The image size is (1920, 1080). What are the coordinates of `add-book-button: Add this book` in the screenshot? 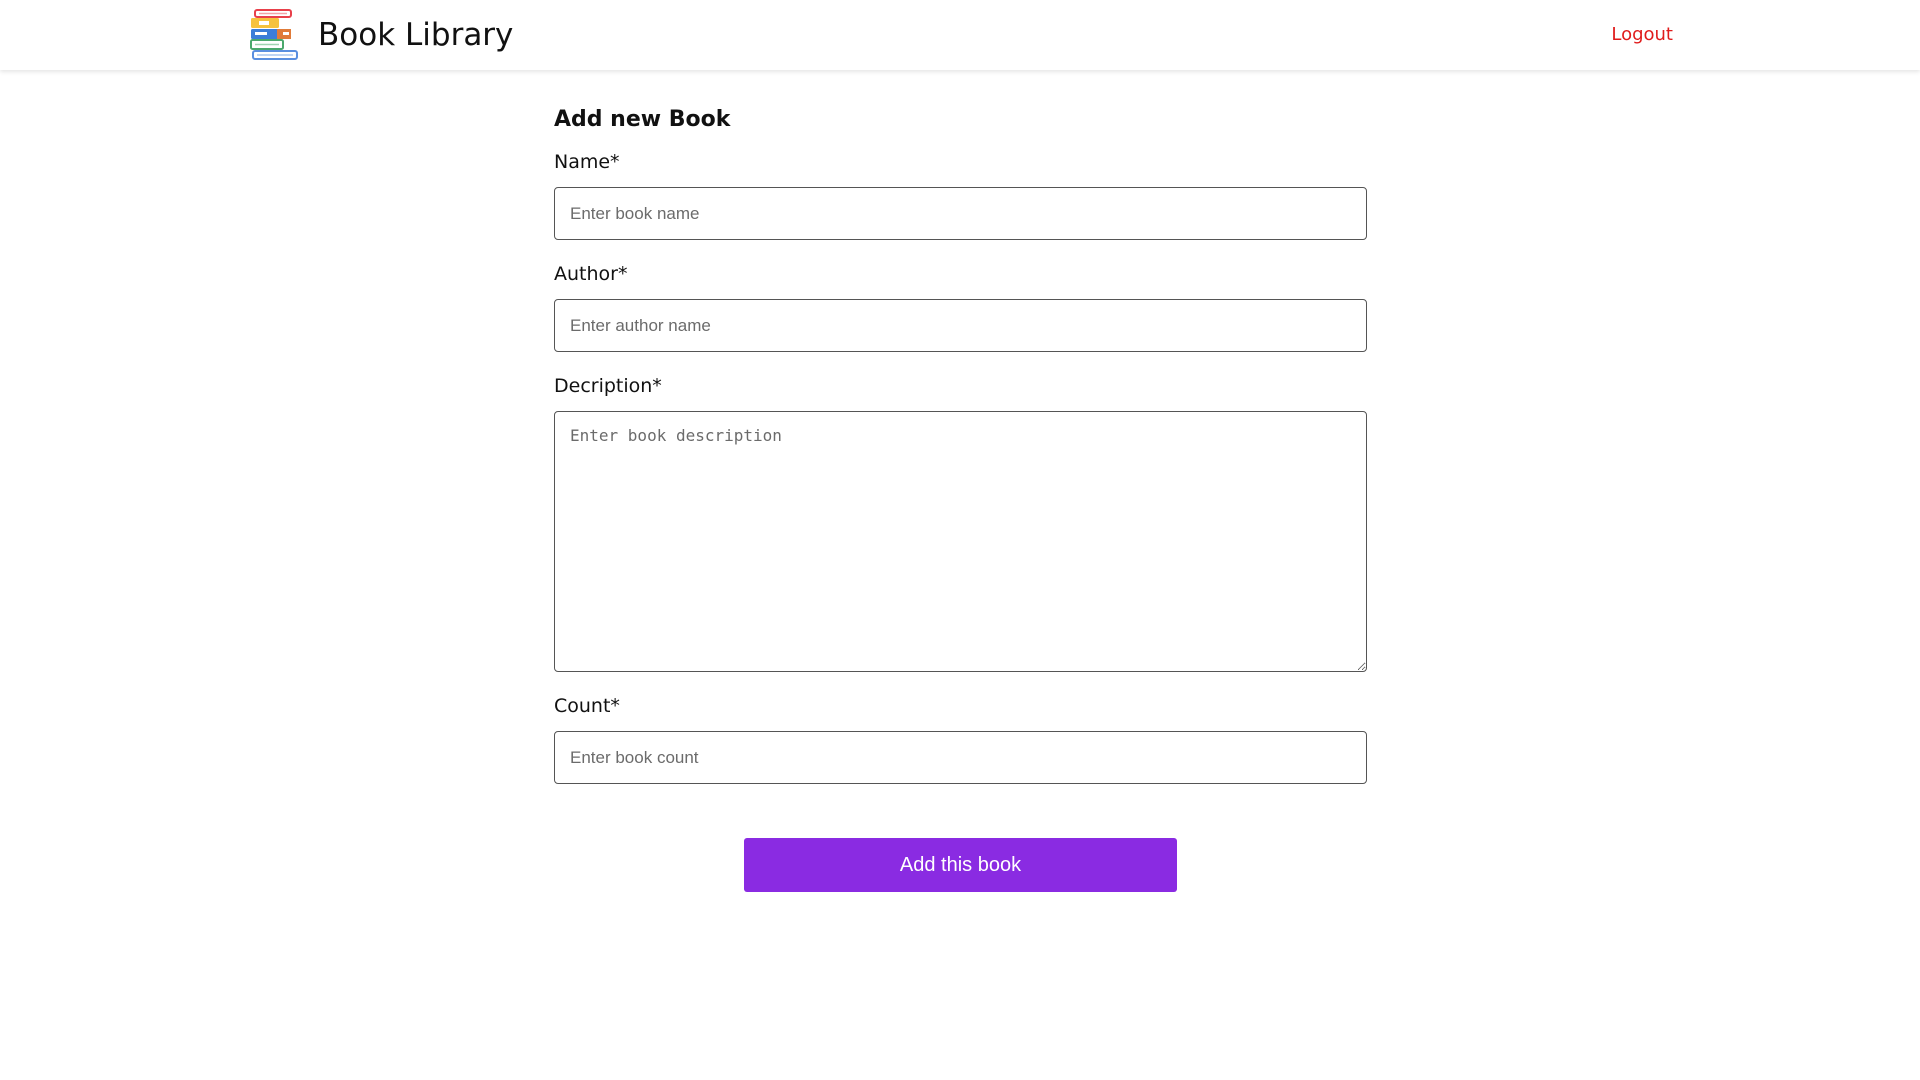 It's located at (960, 865).